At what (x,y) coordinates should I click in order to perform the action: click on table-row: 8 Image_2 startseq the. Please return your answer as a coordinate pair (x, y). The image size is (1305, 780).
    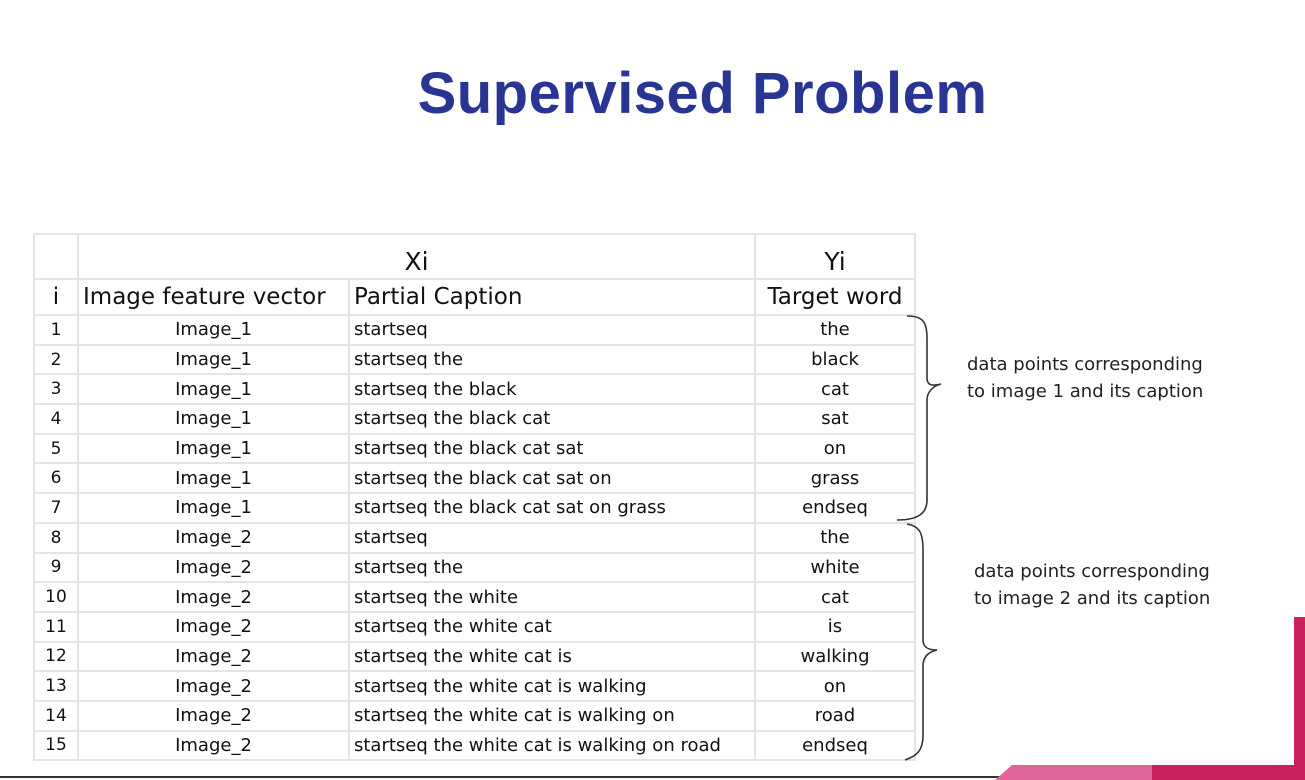
    Looking at the image, I should click on (474, 537).